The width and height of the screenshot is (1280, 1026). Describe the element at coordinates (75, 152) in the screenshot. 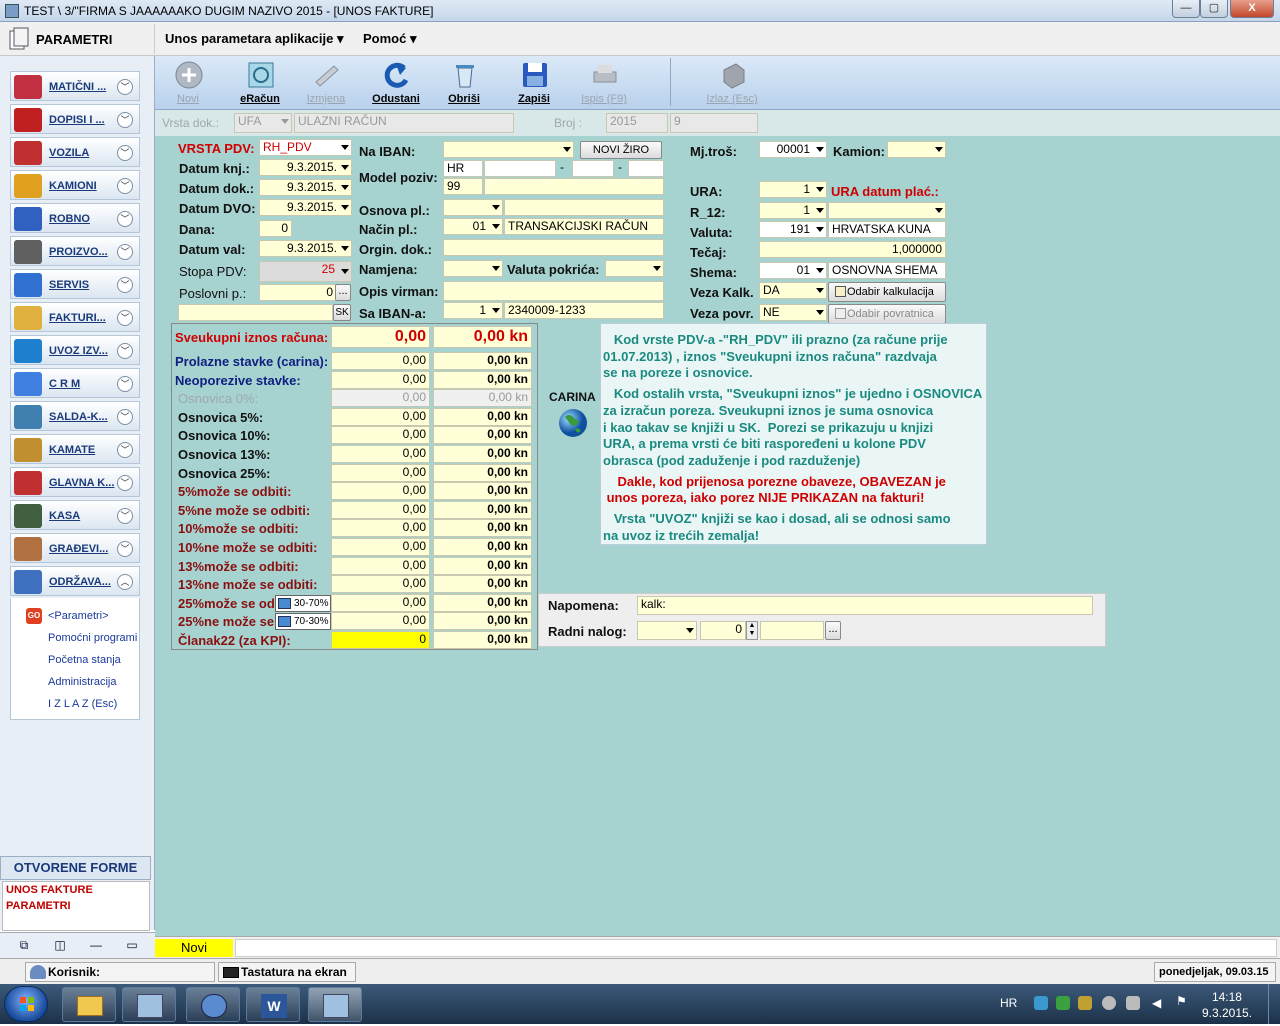

I see `sidebar-item: VOZILA ﹀` at that location.